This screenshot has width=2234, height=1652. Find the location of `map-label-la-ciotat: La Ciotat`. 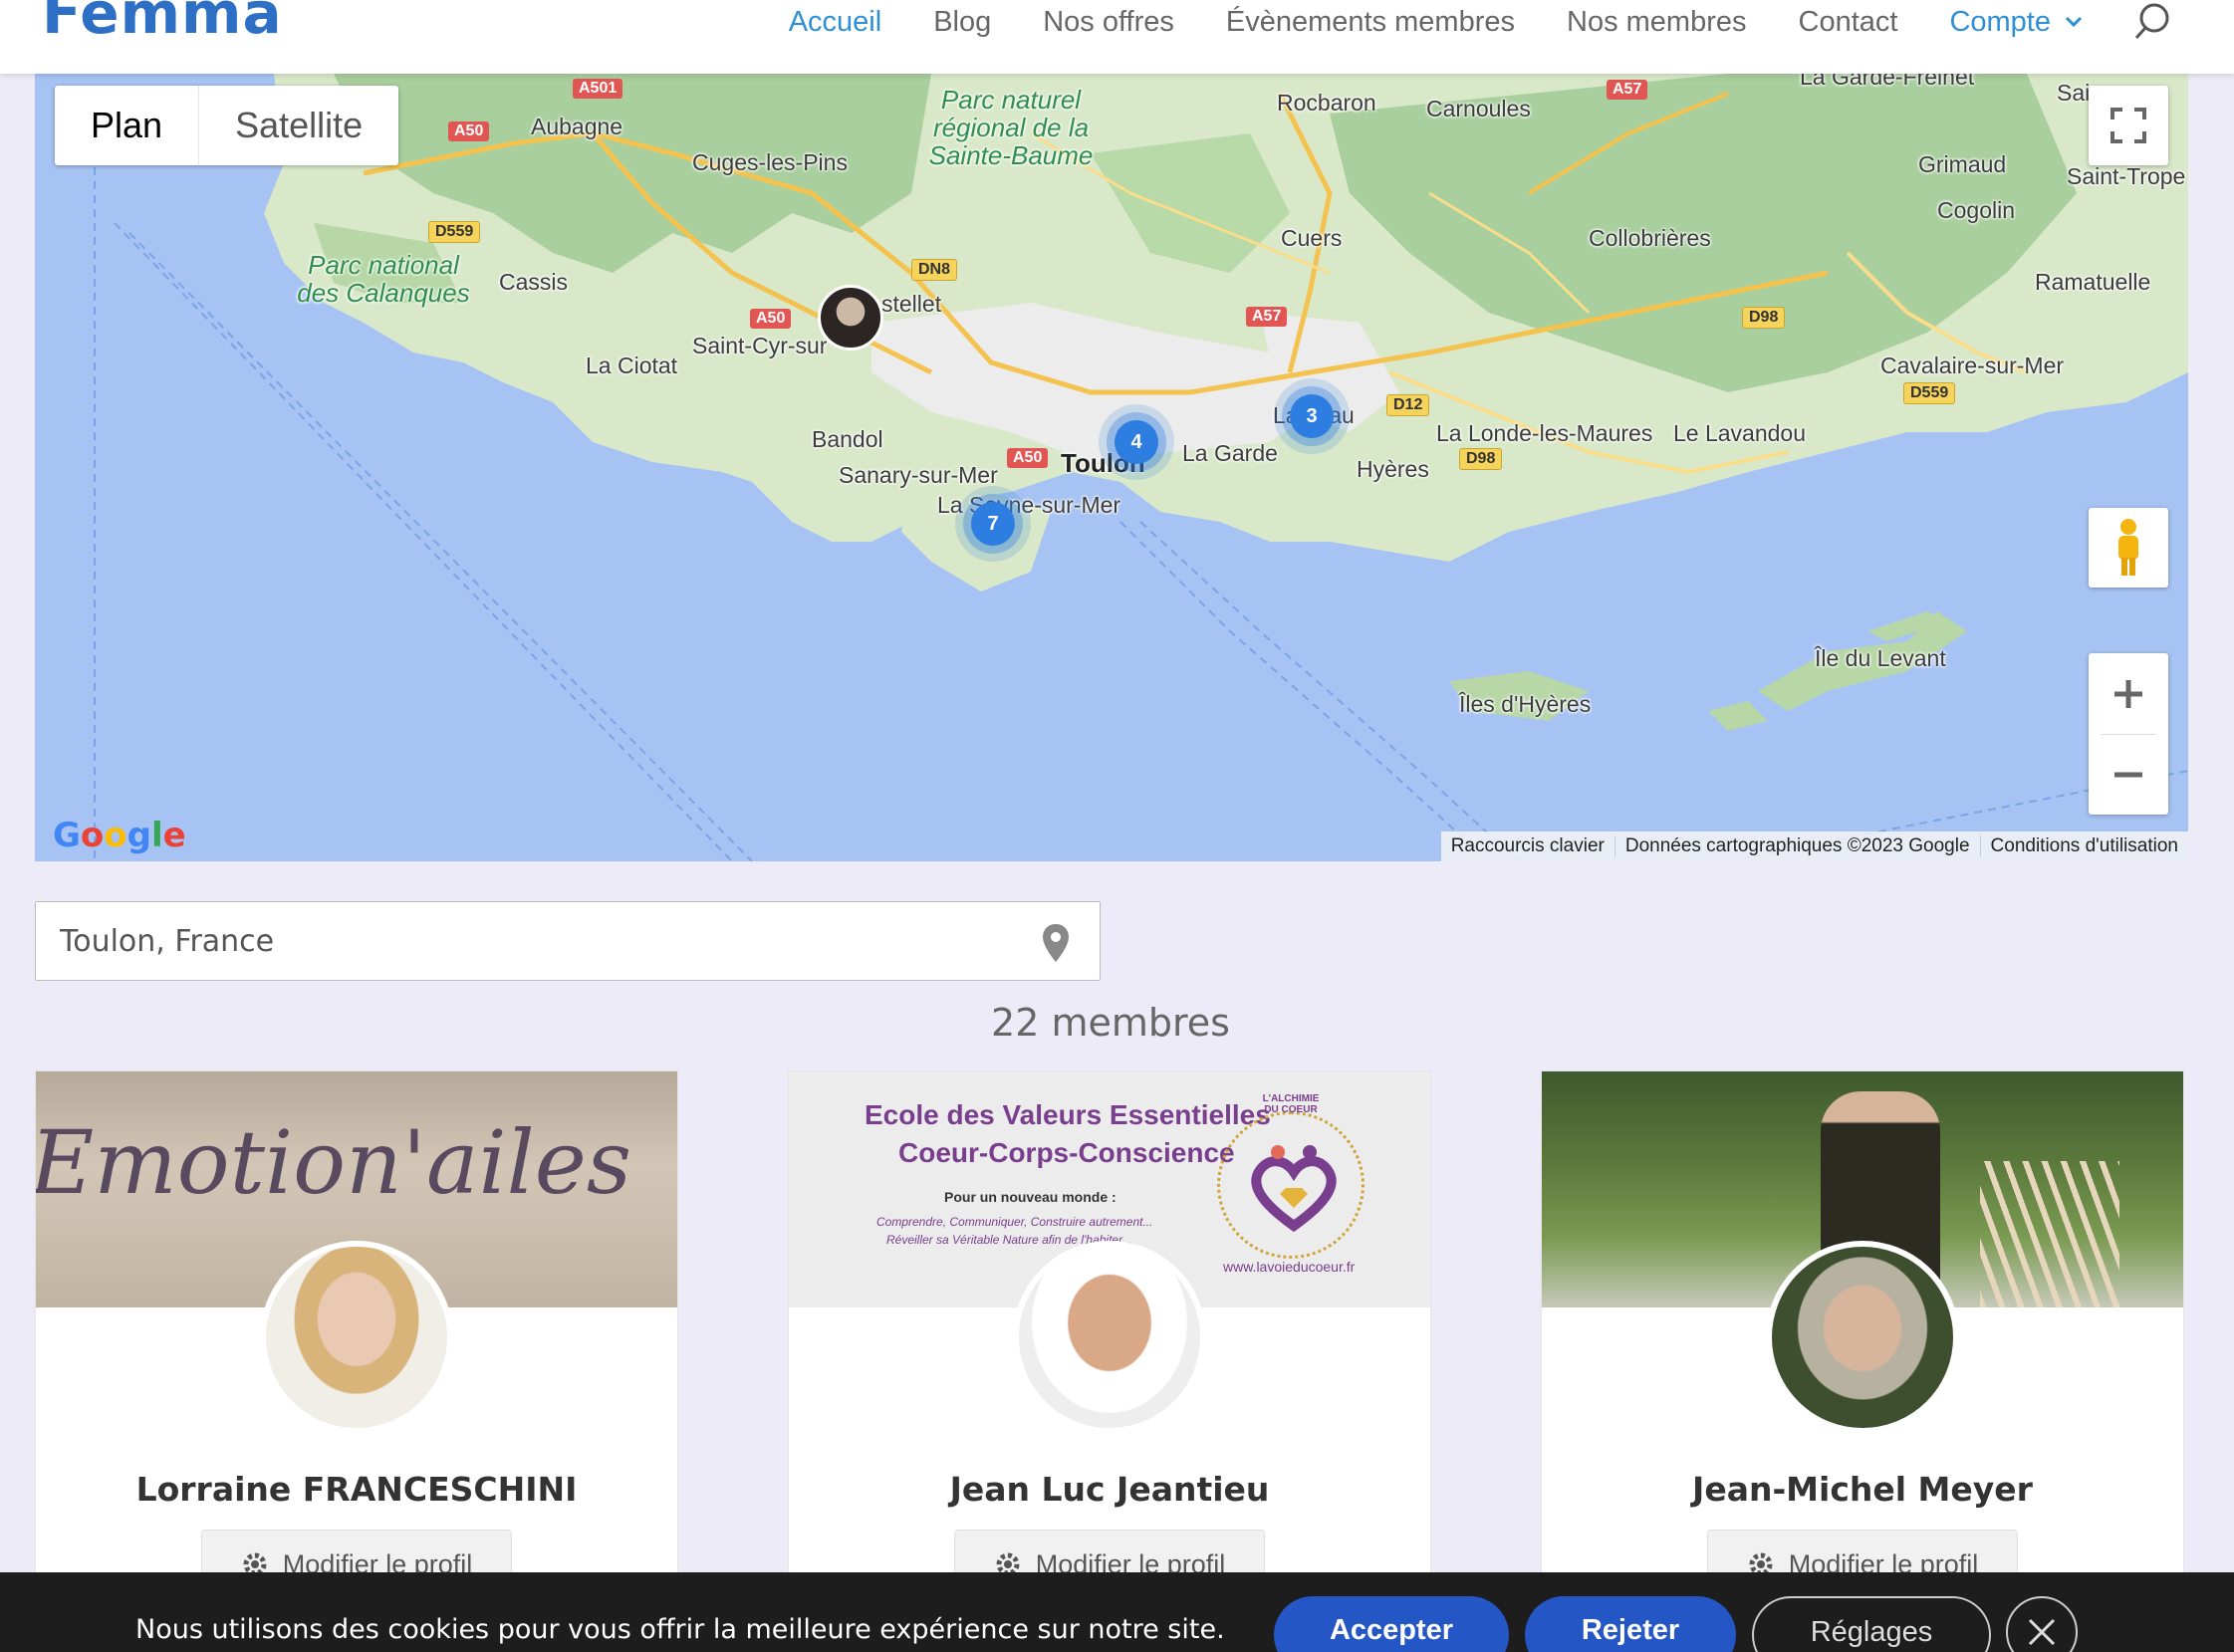

map-label-la-ciotat: La Ciotat is located at coordinates (632, 365).